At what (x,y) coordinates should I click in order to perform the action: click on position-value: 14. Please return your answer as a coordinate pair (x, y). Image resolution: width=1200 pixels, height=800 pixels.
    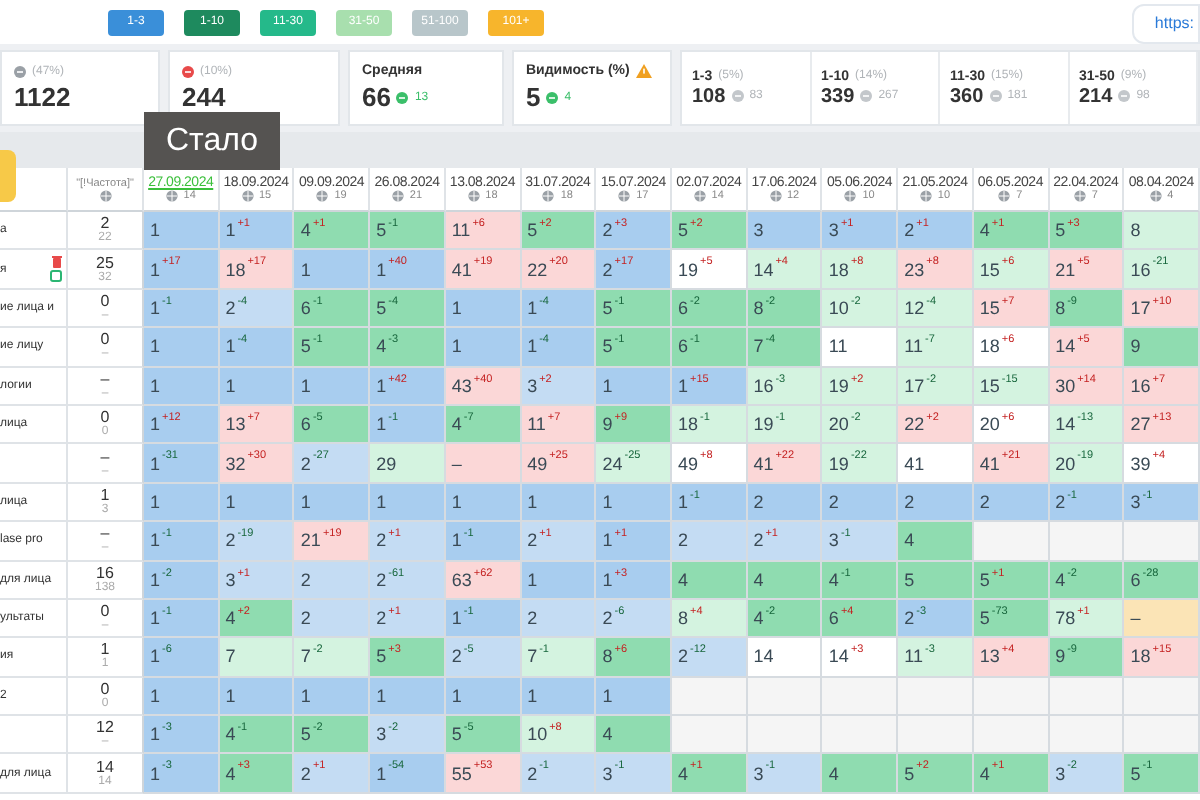
    Looking at the image, I should click on (763, 269).